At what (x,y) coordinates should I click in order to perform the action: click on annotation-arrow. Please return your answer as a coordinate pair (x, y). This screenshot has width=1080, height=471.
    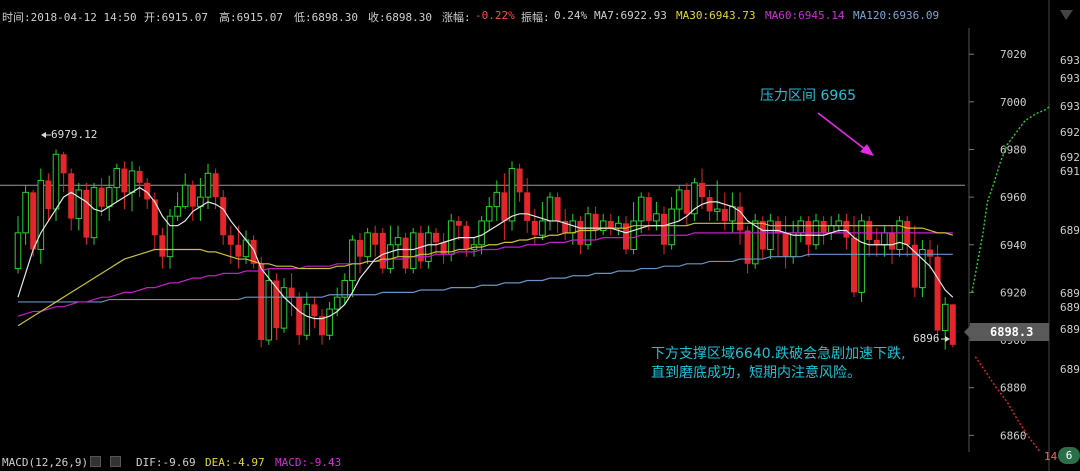
    Looking at the image, I should click on (845, 134).